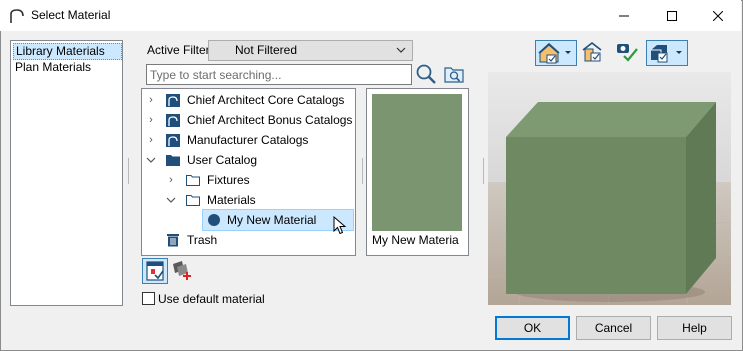 The width and height of the screenshot is (743, 351). I want to click on window-title: Select Material, so click(71, 15).